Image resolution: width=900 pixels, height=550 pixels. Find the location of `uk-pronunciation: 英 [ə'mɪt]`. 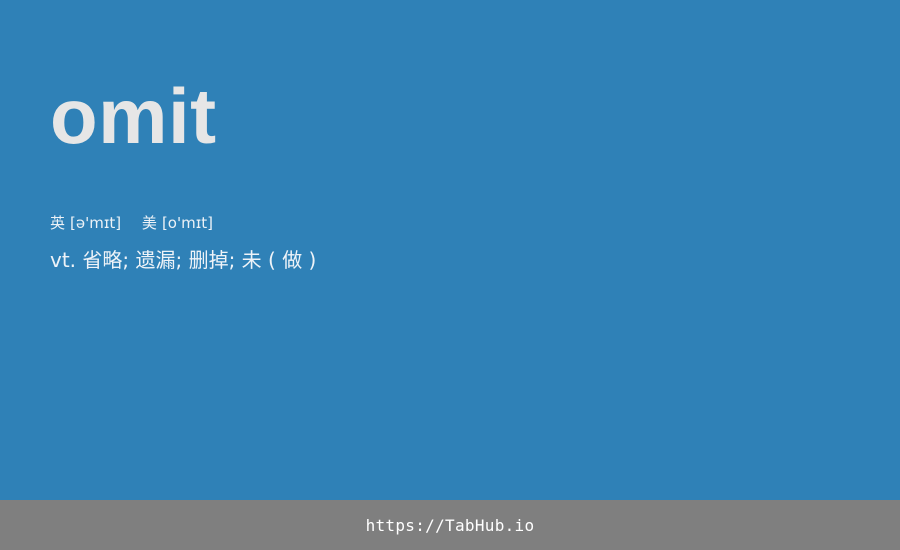

uk-pronunciation: 英 [ə'mɪt] is located at coordinates (85, 223).